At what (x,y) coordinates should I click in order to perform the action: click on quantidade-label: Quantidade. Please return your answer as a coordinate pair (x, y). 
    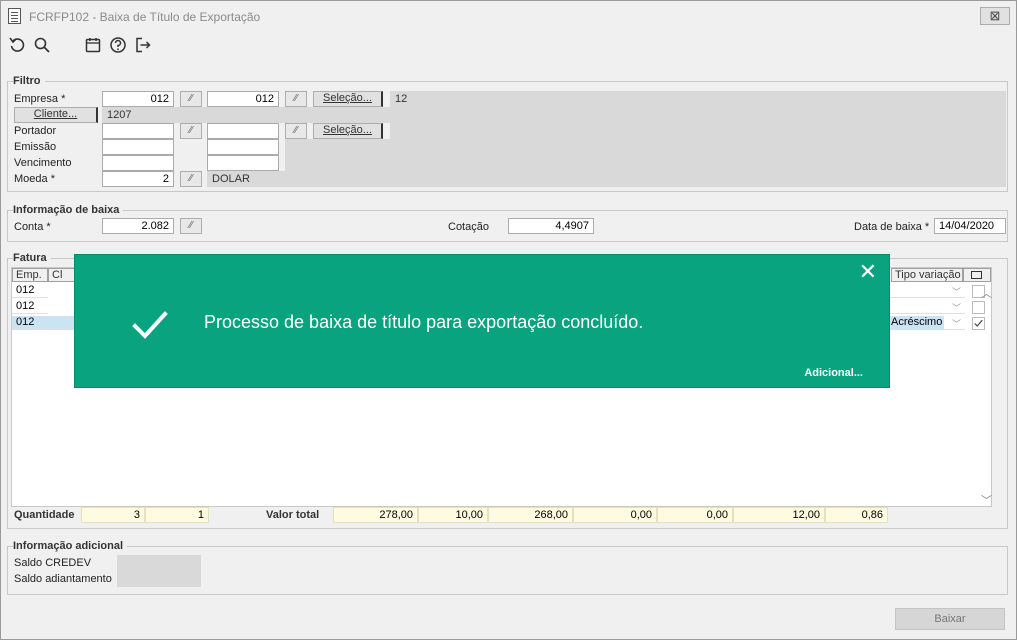
    Looking at the image, I should click on (44, 515).